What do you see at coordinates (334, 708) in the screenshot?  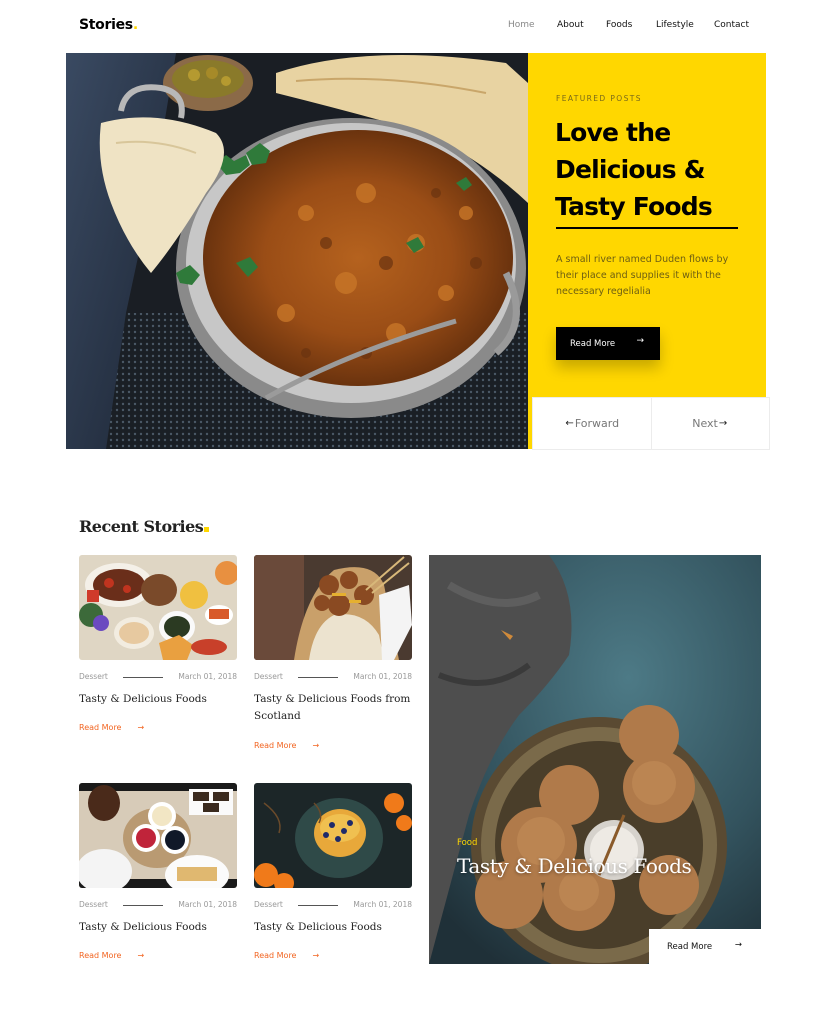 I see `story-title: Tasty & Delicious Foods from Scotland` at bounding box center [334, 708].